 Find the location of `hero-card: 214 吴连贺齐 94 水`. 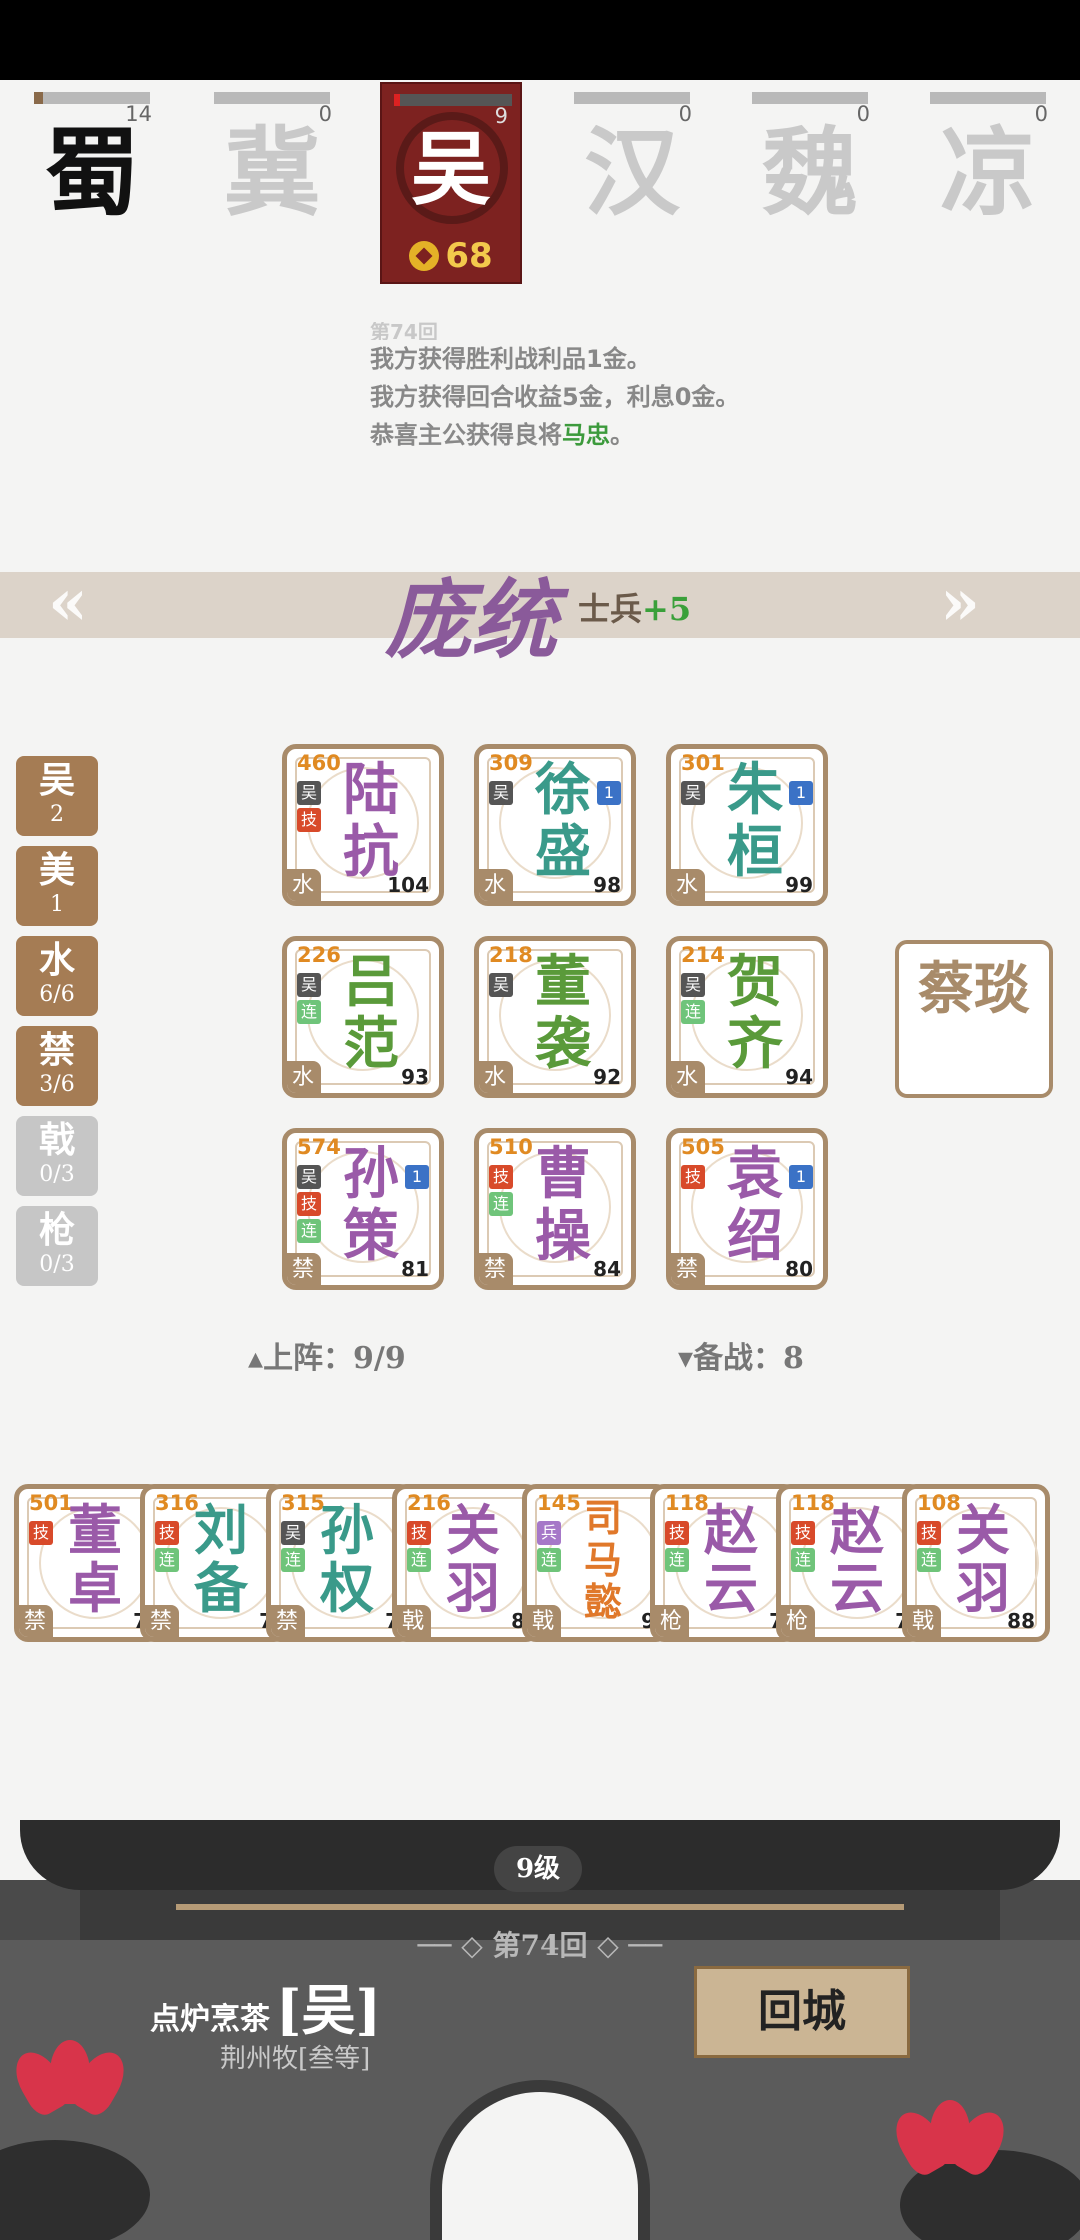

hero-card: 214 吴连贺齐 94 水 is located at coordinates (747, 1017).